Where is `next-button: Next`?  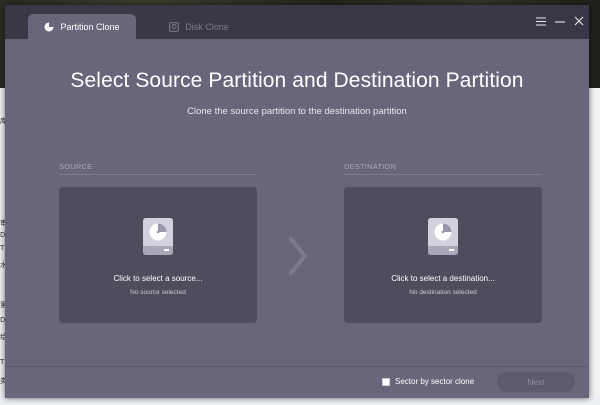
next-button: Next is located at coordinates (536, 382).